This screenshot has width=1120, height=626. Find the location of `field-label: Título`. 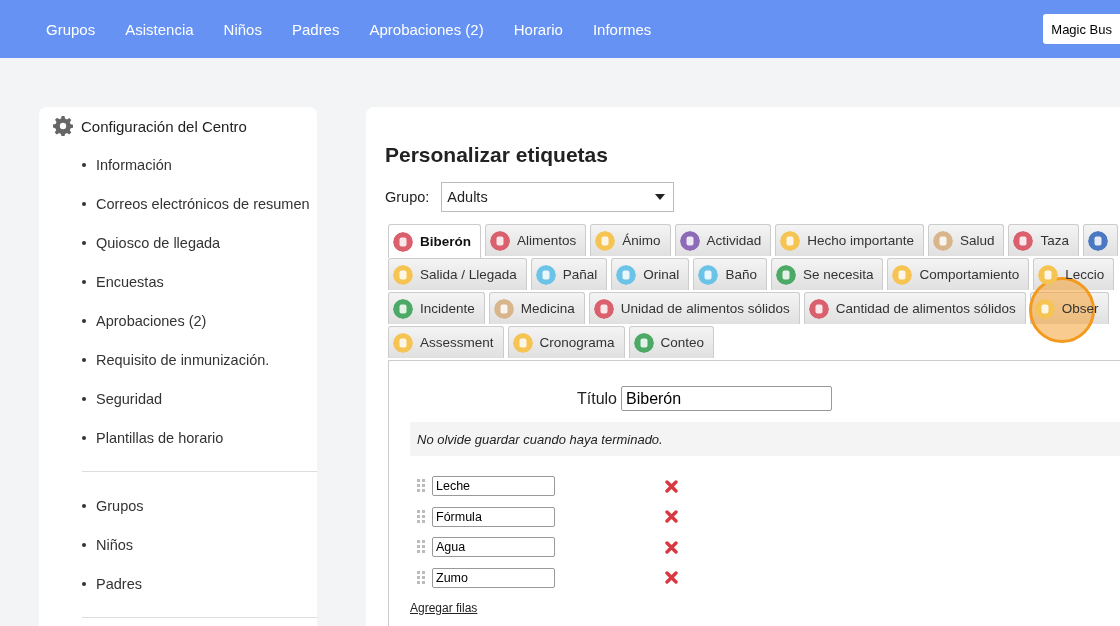

field-label: Título is located at coordinates (597, 398).